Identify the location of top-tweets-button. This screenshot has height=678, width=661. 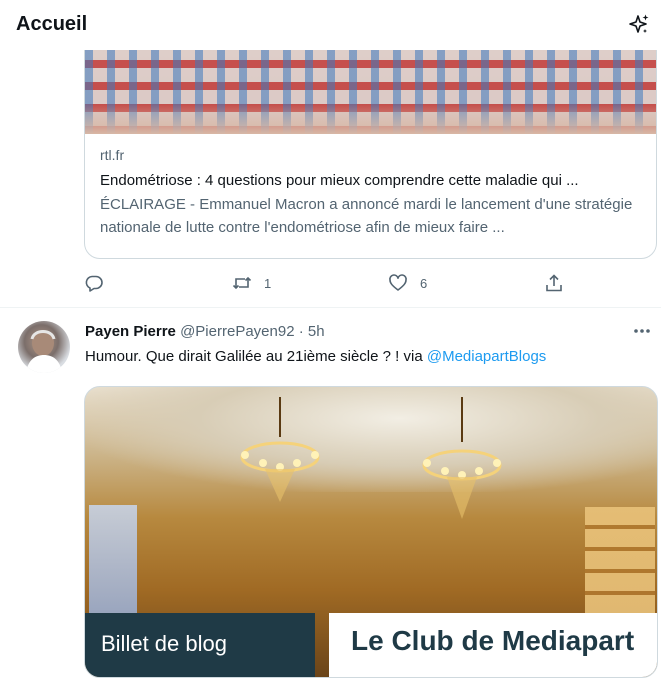
(639, 25).